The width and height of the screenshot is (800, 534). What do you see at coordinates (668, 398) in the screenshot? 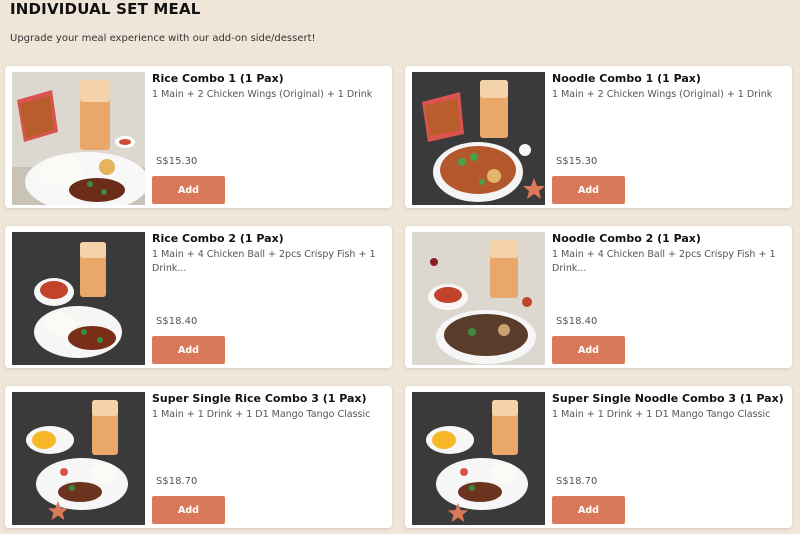
I see `item-name: Super Single Noodle Combo 3 (1 Pax)` at bounding box center [668, 398].